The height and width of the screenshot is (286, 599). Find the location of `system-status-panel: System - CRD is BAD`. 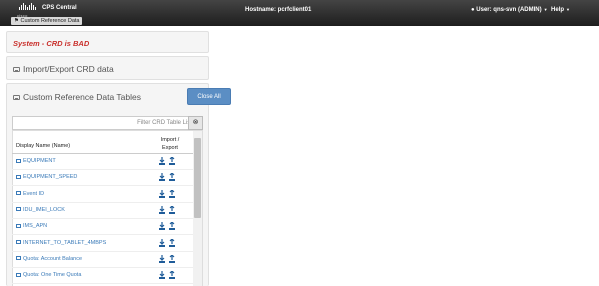

system-status-panel: System - CRD is BAD is located at coordinates (107, 42).